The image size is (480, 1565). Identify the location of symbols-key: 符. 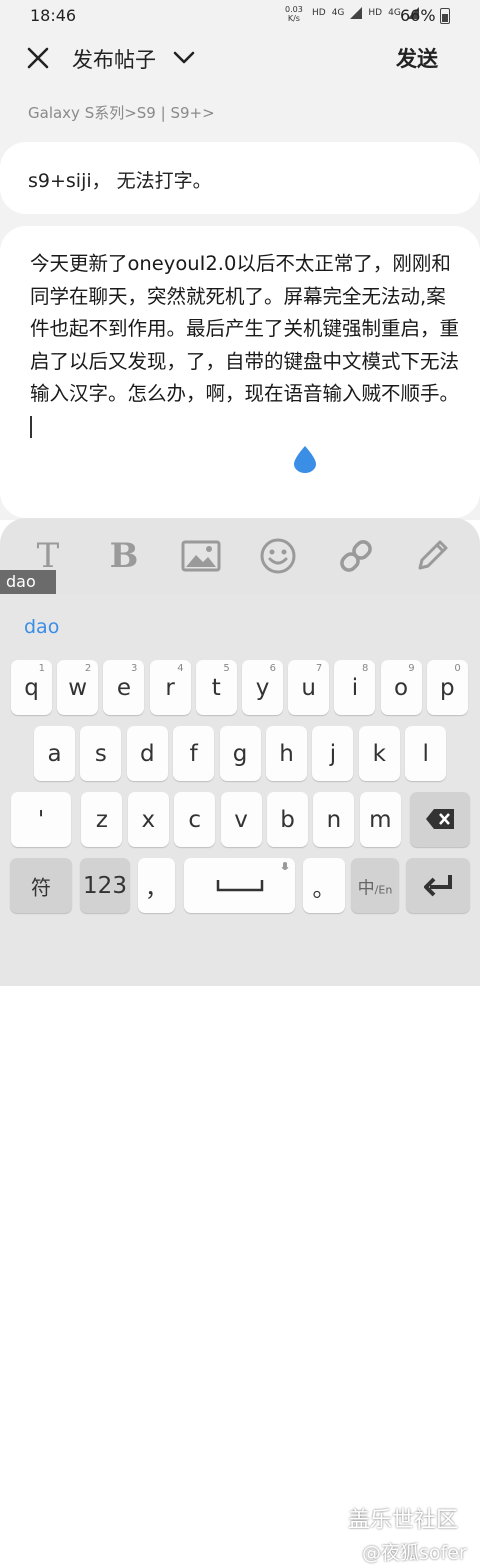
(41, 885).